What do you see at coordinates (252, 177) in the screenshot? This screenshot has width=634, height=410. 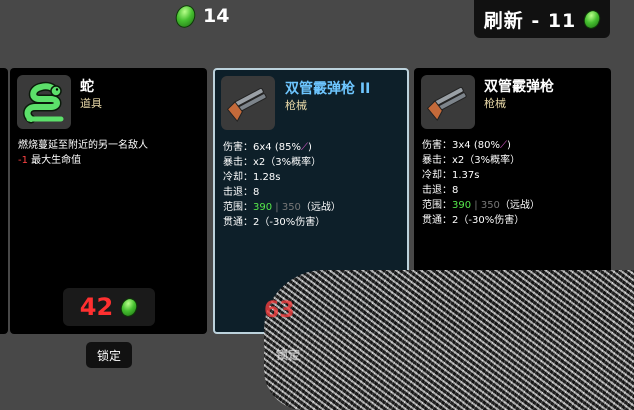 I see `stat-row-cooldown: 冷却：1.28s` at bounding box center [252, 177].